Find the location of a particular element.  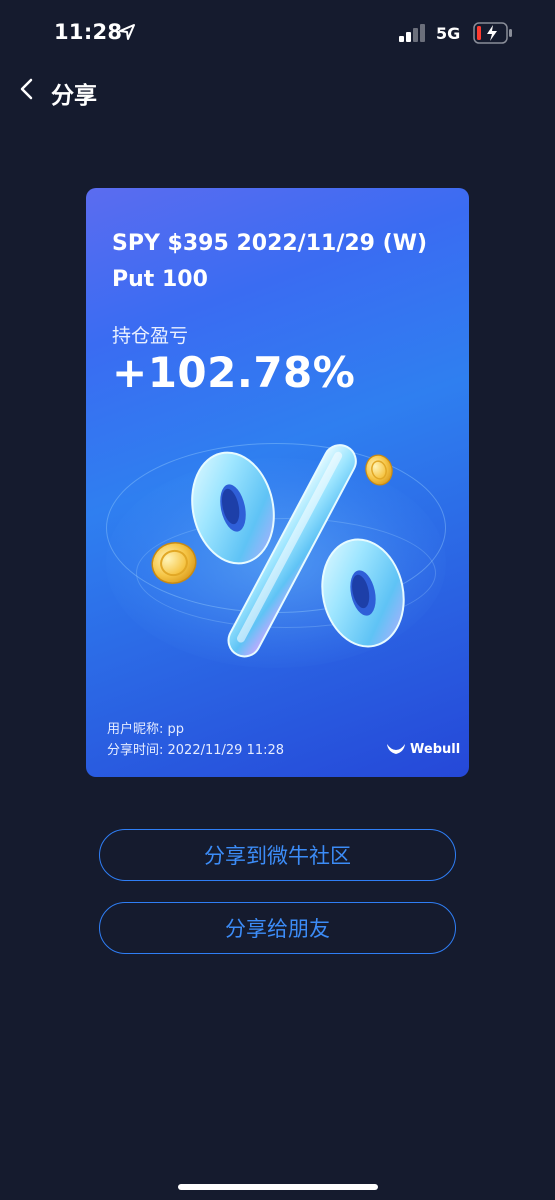

battery-charging-icon is located at coordinates (492, 33).